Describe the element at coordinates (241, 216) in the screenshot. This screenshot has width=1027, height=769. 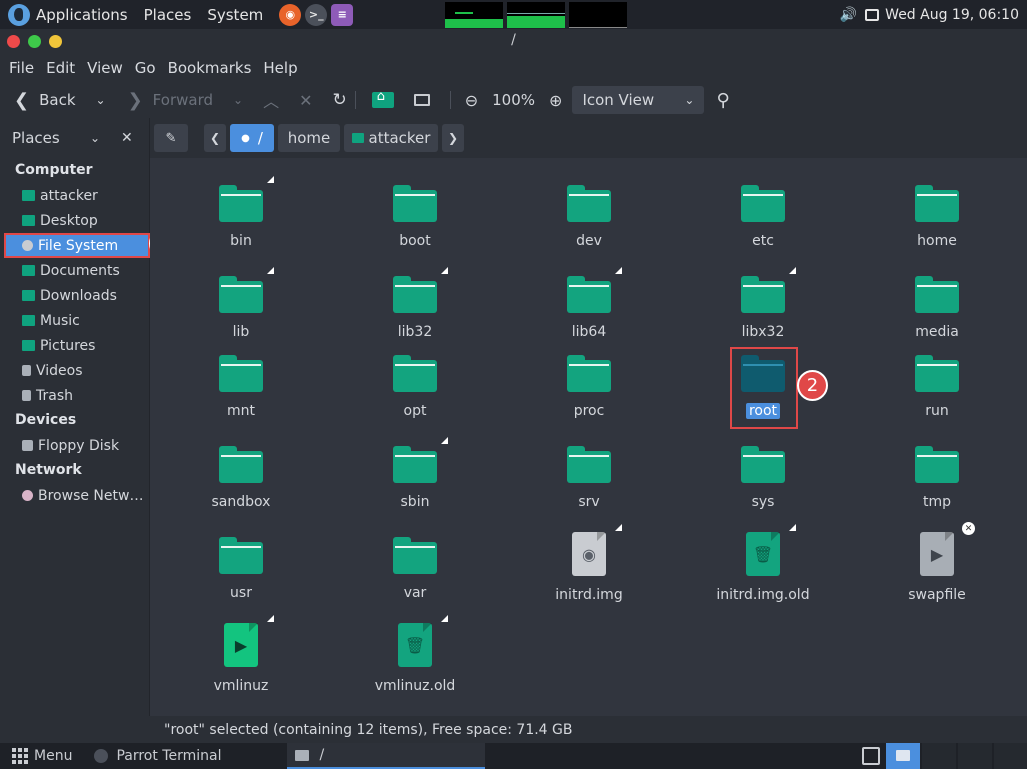
I see `file-item-bin: bin` at that location.